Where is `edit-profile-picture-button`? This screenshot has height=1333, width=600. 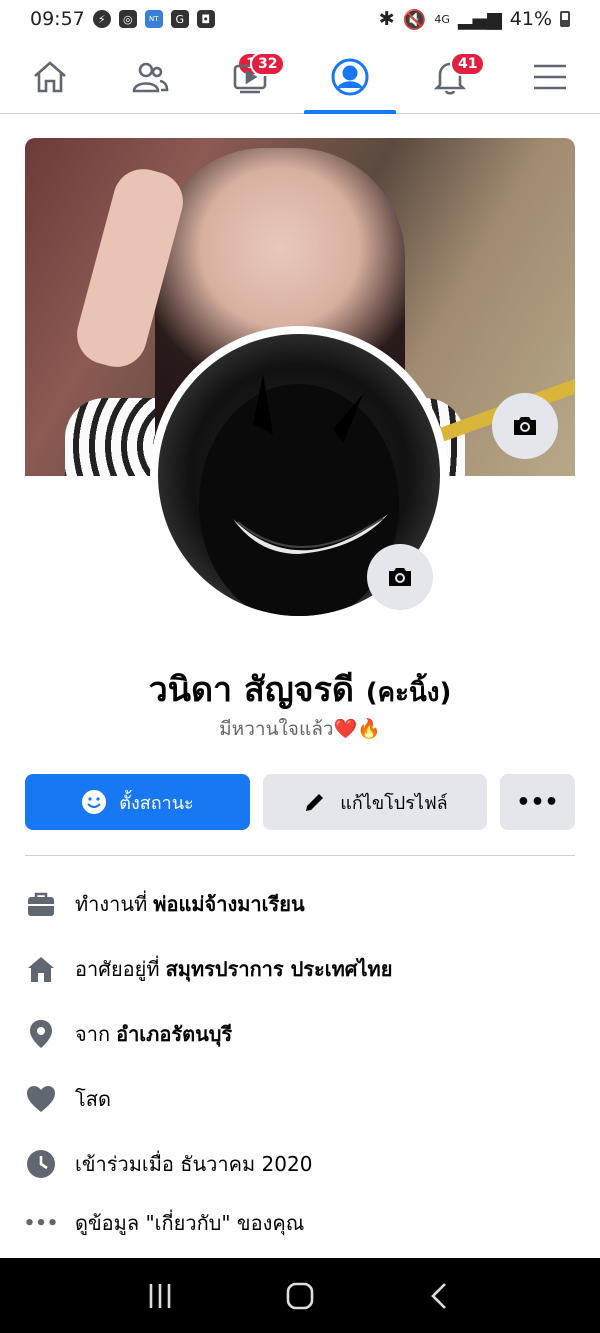
edit-profile-picture-button is located at coordinates (400, 577).